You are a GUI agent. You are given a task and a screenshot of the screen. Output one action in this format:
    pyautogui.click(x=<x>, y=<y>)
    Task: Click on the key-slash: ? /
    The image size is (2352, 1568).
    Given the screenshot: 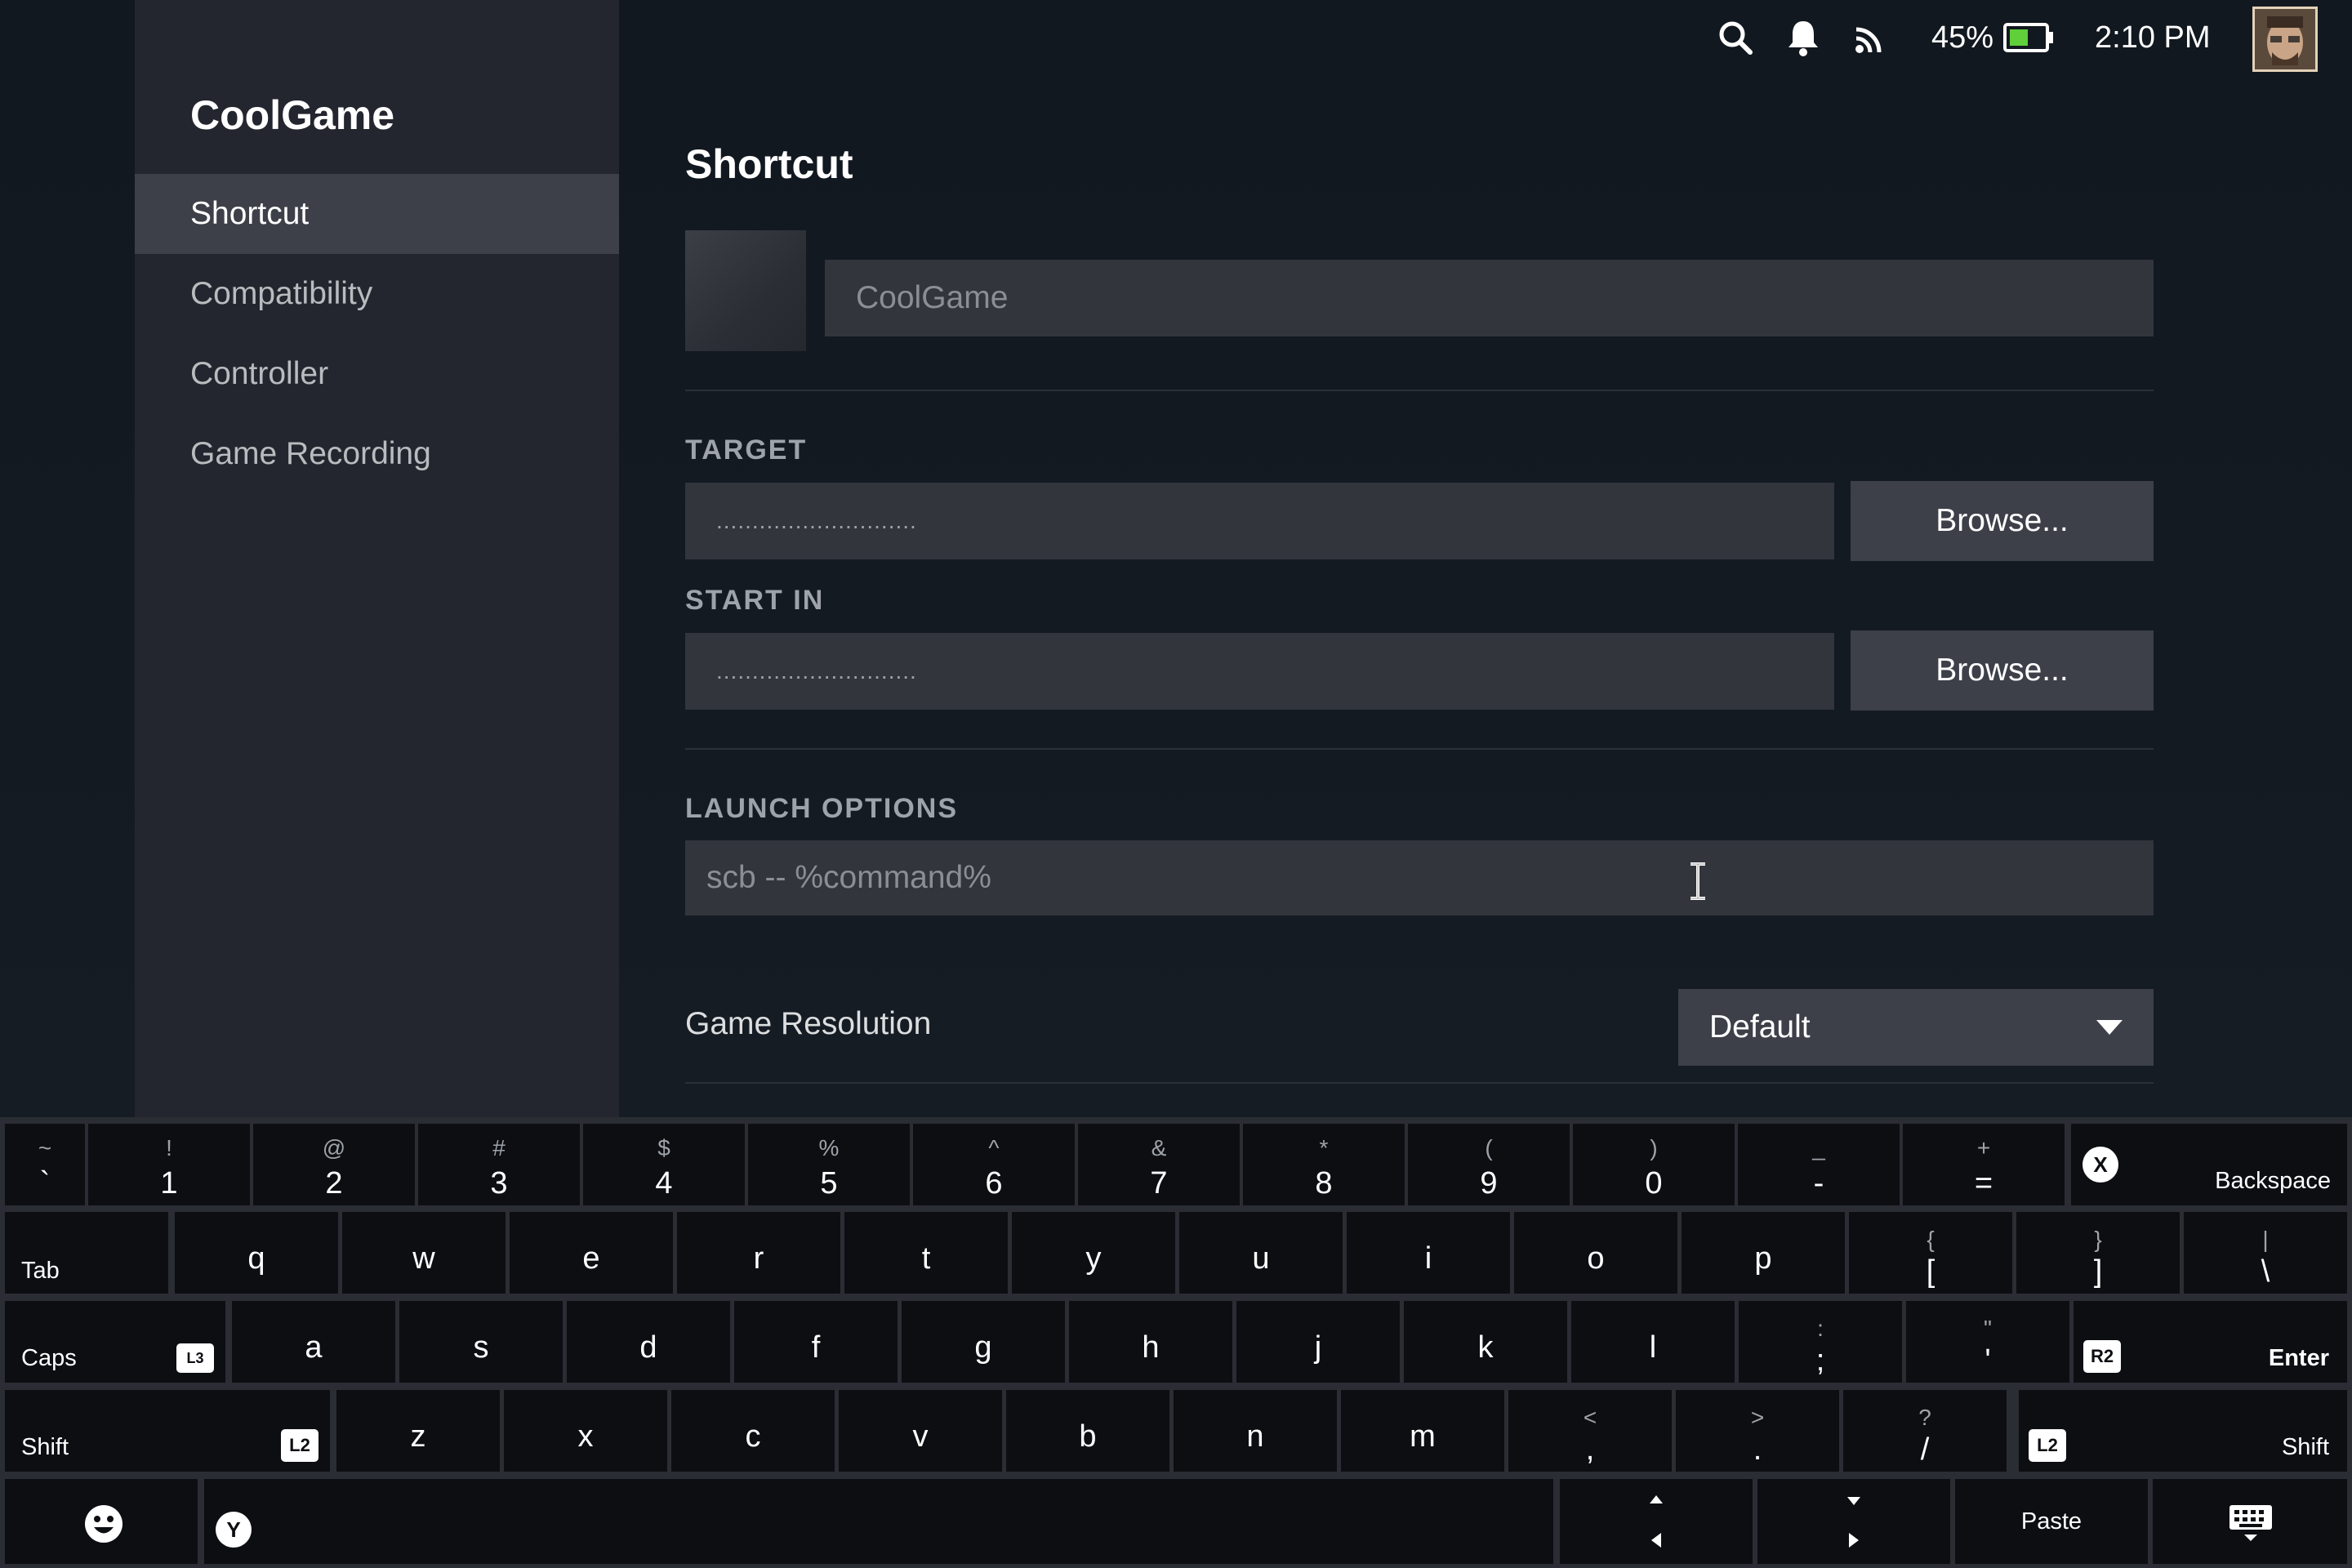 What is the action you would take?
    pyautogui.click(x=1925, y=1431)
    